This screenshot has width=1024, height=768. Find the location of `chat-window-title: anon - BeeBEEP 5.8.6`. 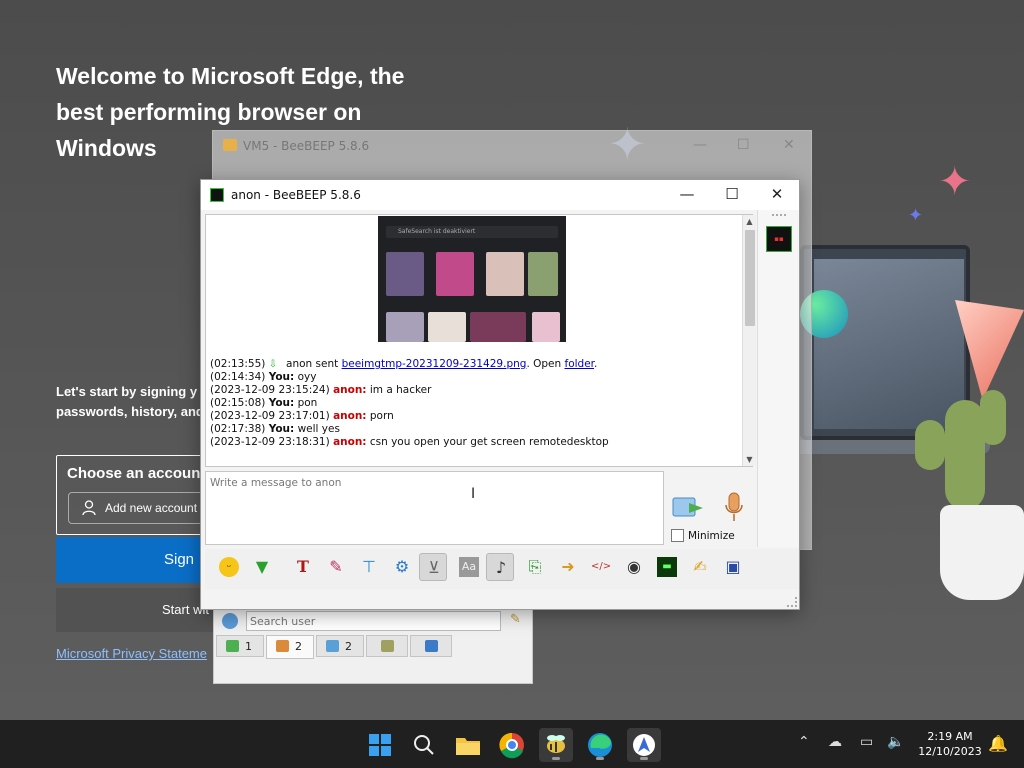

chat-window-title: anon - BeeBEEP 5.8.6 is located at coordinates (296, 195).